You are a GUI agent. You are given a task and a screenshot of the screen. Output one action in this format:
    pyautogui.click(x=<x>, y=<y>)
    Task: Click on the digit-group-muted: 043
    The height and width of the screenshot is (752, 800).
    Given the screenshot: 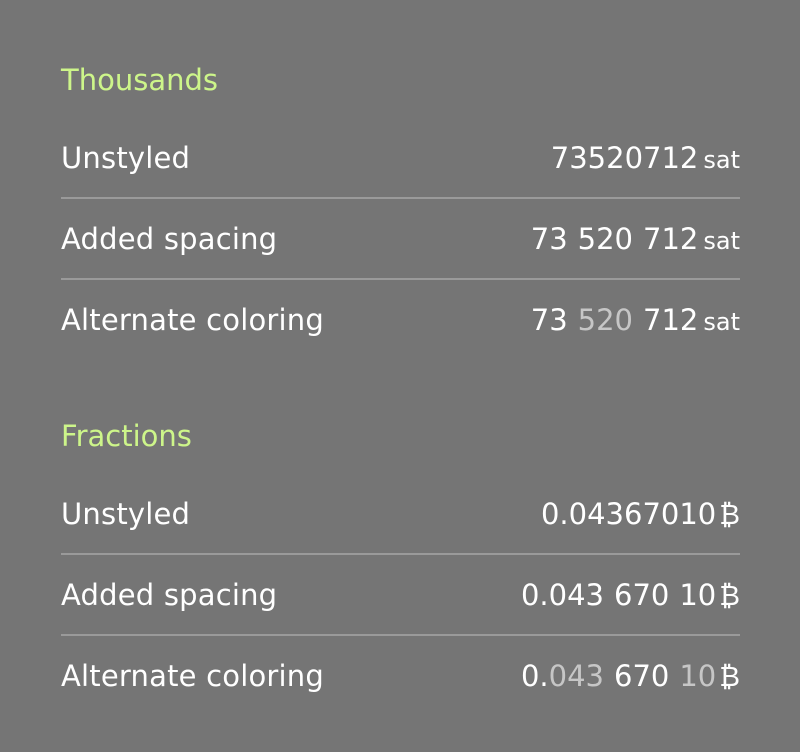 What is the action you would take?
    pyautogui.click(x=576, y=675)
    